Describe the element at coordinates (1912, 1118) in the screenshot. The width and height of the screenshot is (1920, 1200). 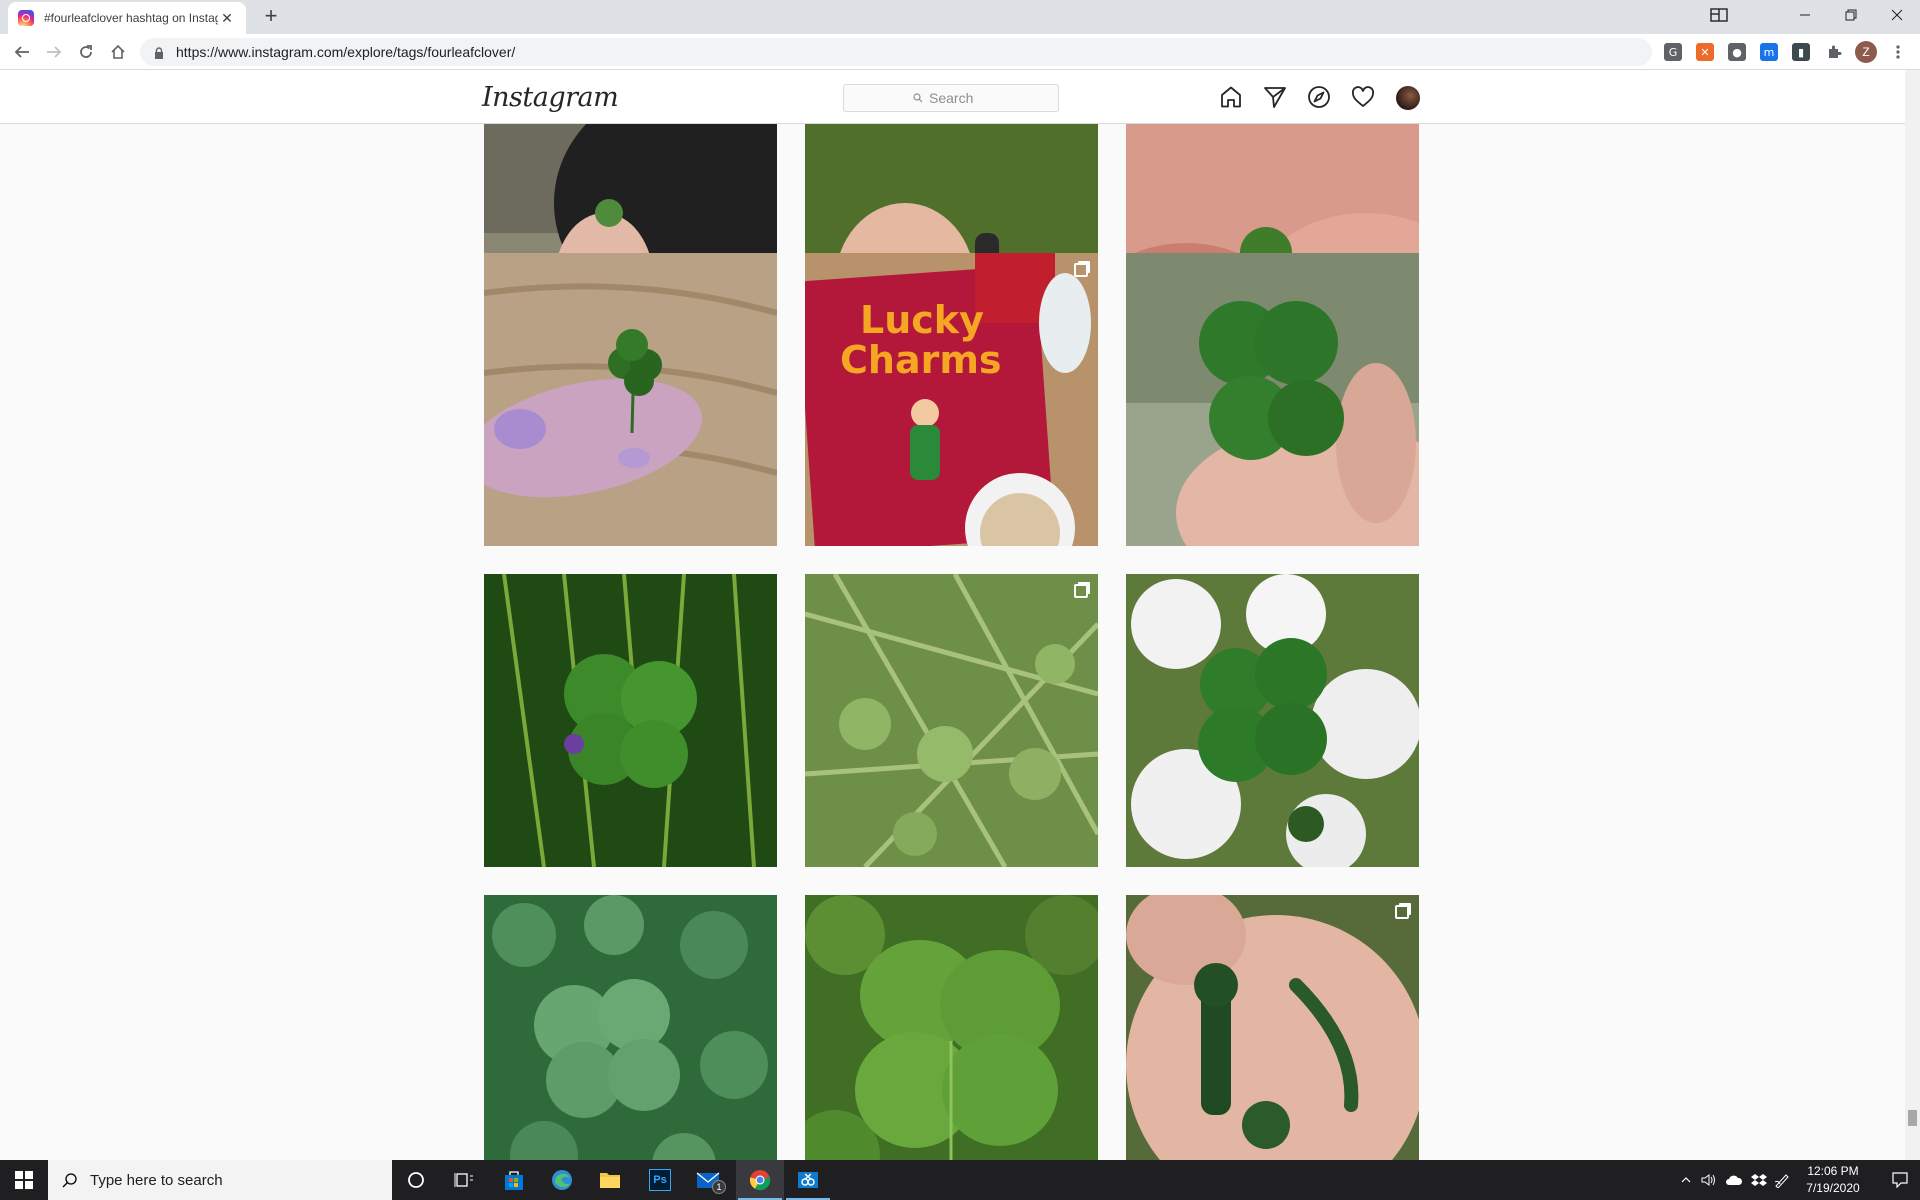
I see `scrollbar-thumb` at that location.